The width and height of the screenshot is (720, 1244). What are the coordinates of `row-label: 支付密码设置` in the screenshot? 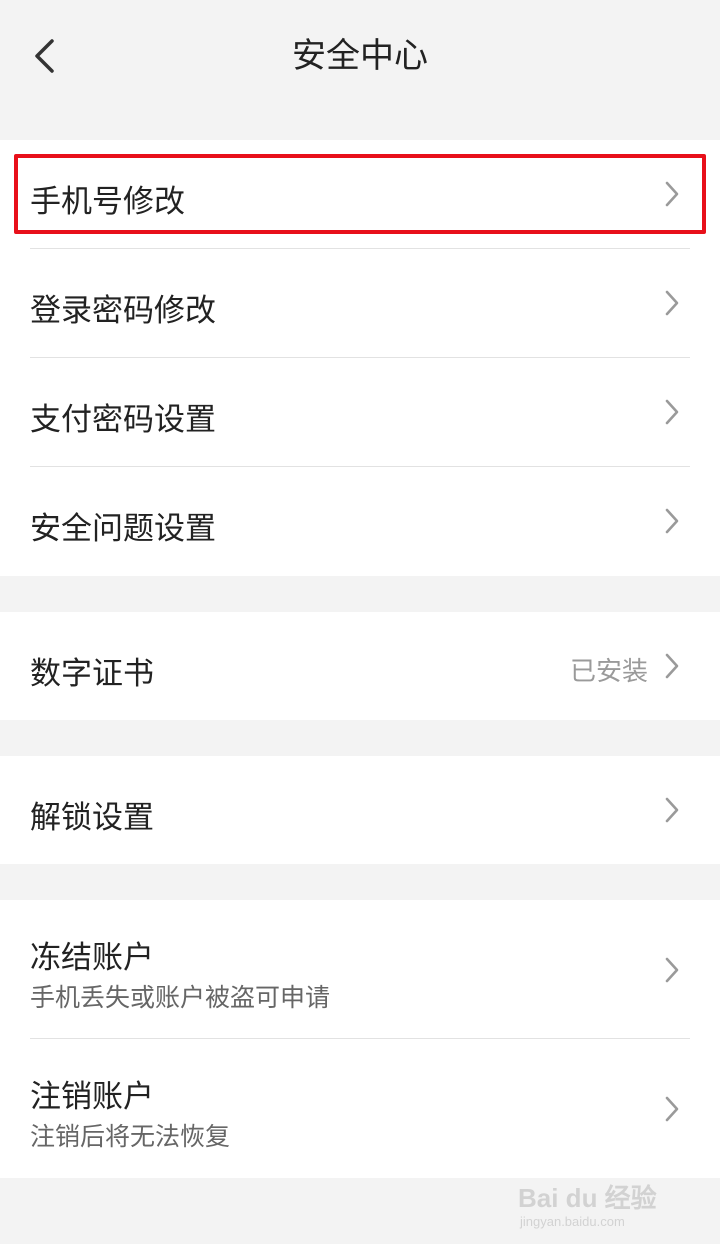 It's located at (123, 420).